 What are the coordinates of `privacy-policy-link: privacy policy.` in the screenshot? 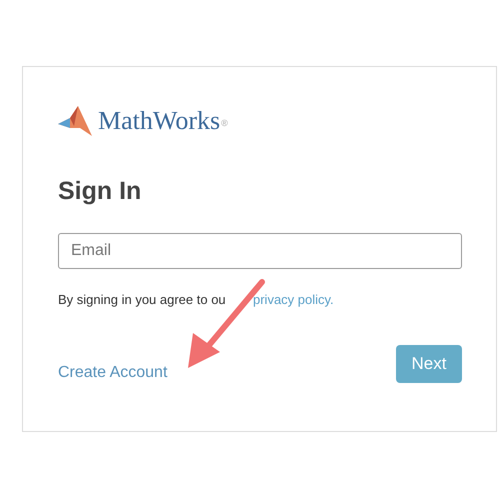 It's located at (293, 299).